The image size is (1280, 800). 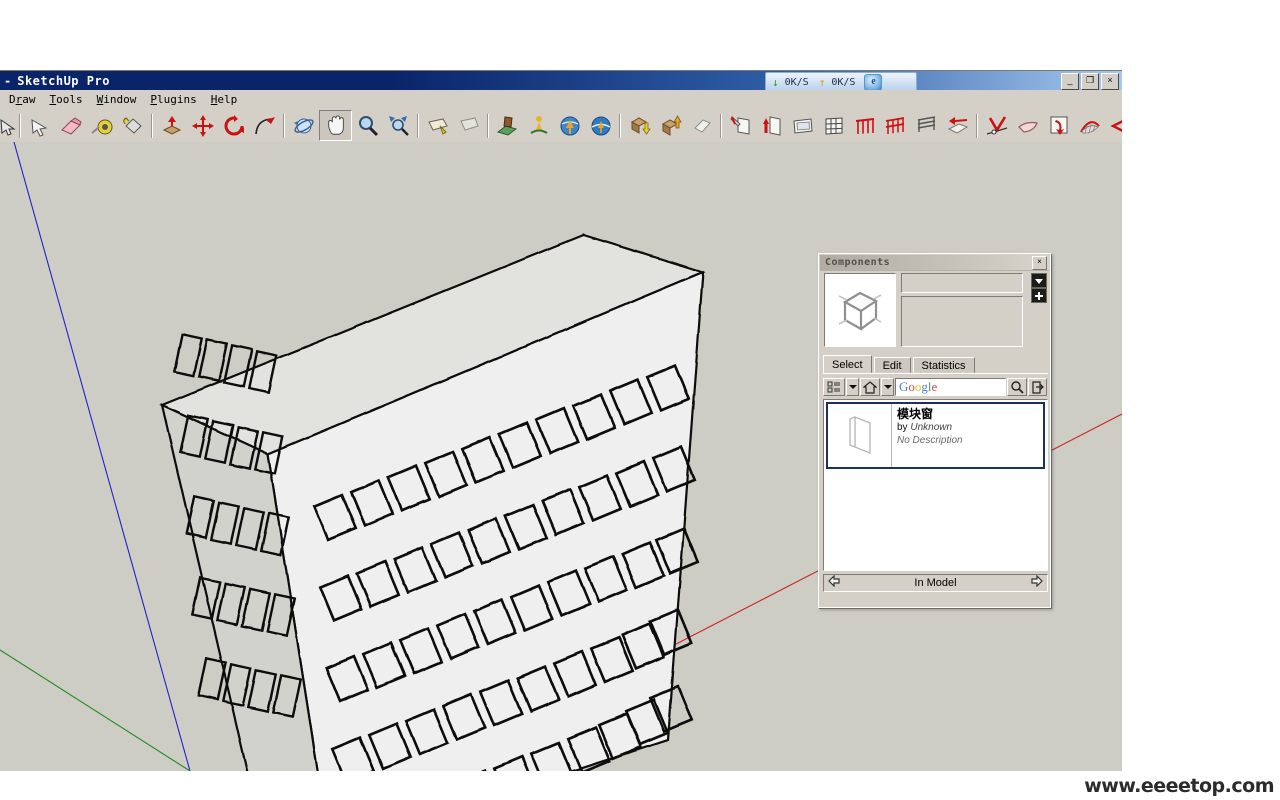 What do you see at coordinates (962, 283) in the screenshot?
I see `component-name-field` at bounding box center [962, 283].